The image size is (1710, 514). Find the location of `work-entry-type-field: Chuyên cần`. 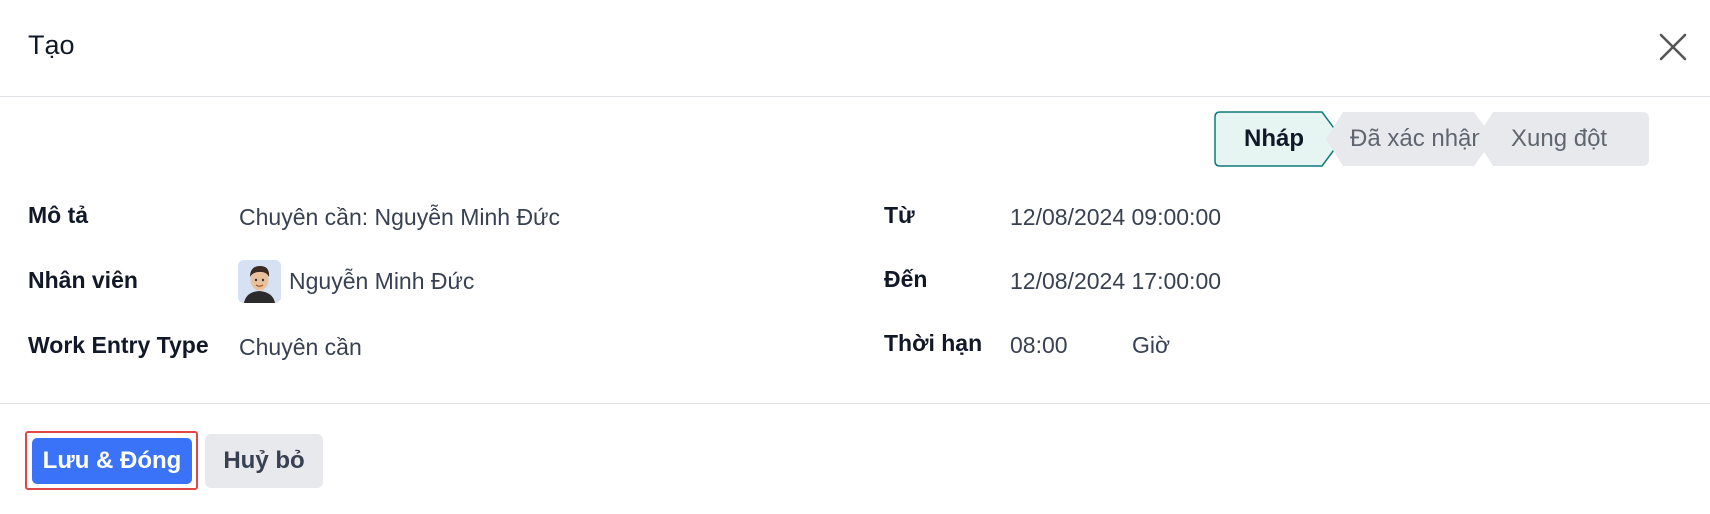

work-entry-type-field: Chuyên cần is located at coordinates (300, 347).